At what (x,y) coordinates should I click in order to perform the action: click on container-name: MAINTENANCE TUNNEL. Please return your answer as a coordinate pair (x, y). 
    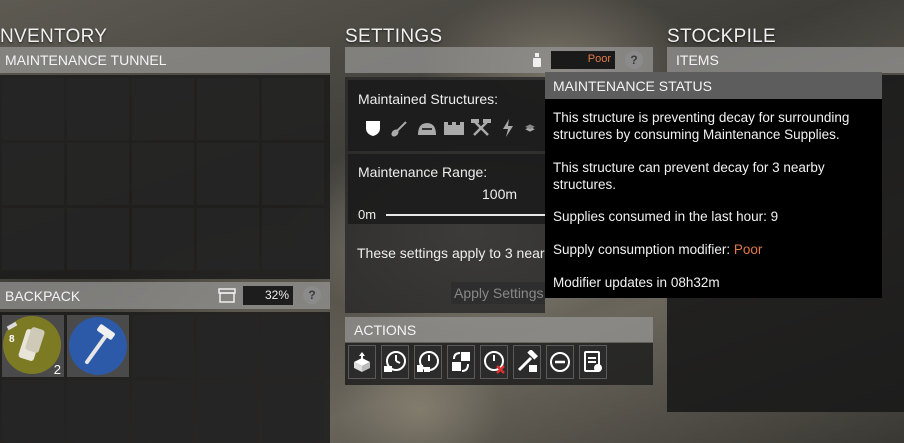
    Looking at the image, I should click on (86, 60).